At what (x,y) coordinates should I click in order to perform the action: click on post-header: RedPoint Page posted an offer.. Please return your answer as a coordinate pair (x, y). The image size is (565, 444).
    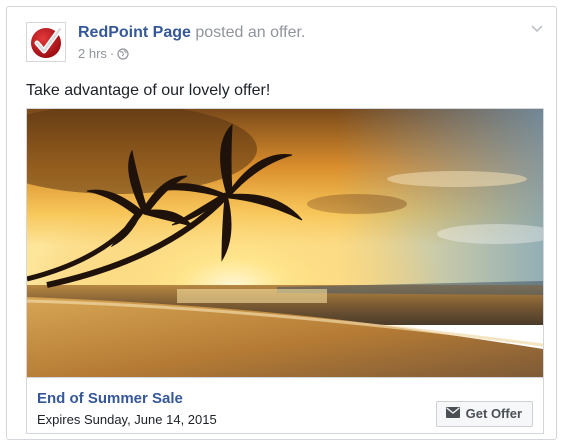
    Looking at the image, I should click on (191, 33).